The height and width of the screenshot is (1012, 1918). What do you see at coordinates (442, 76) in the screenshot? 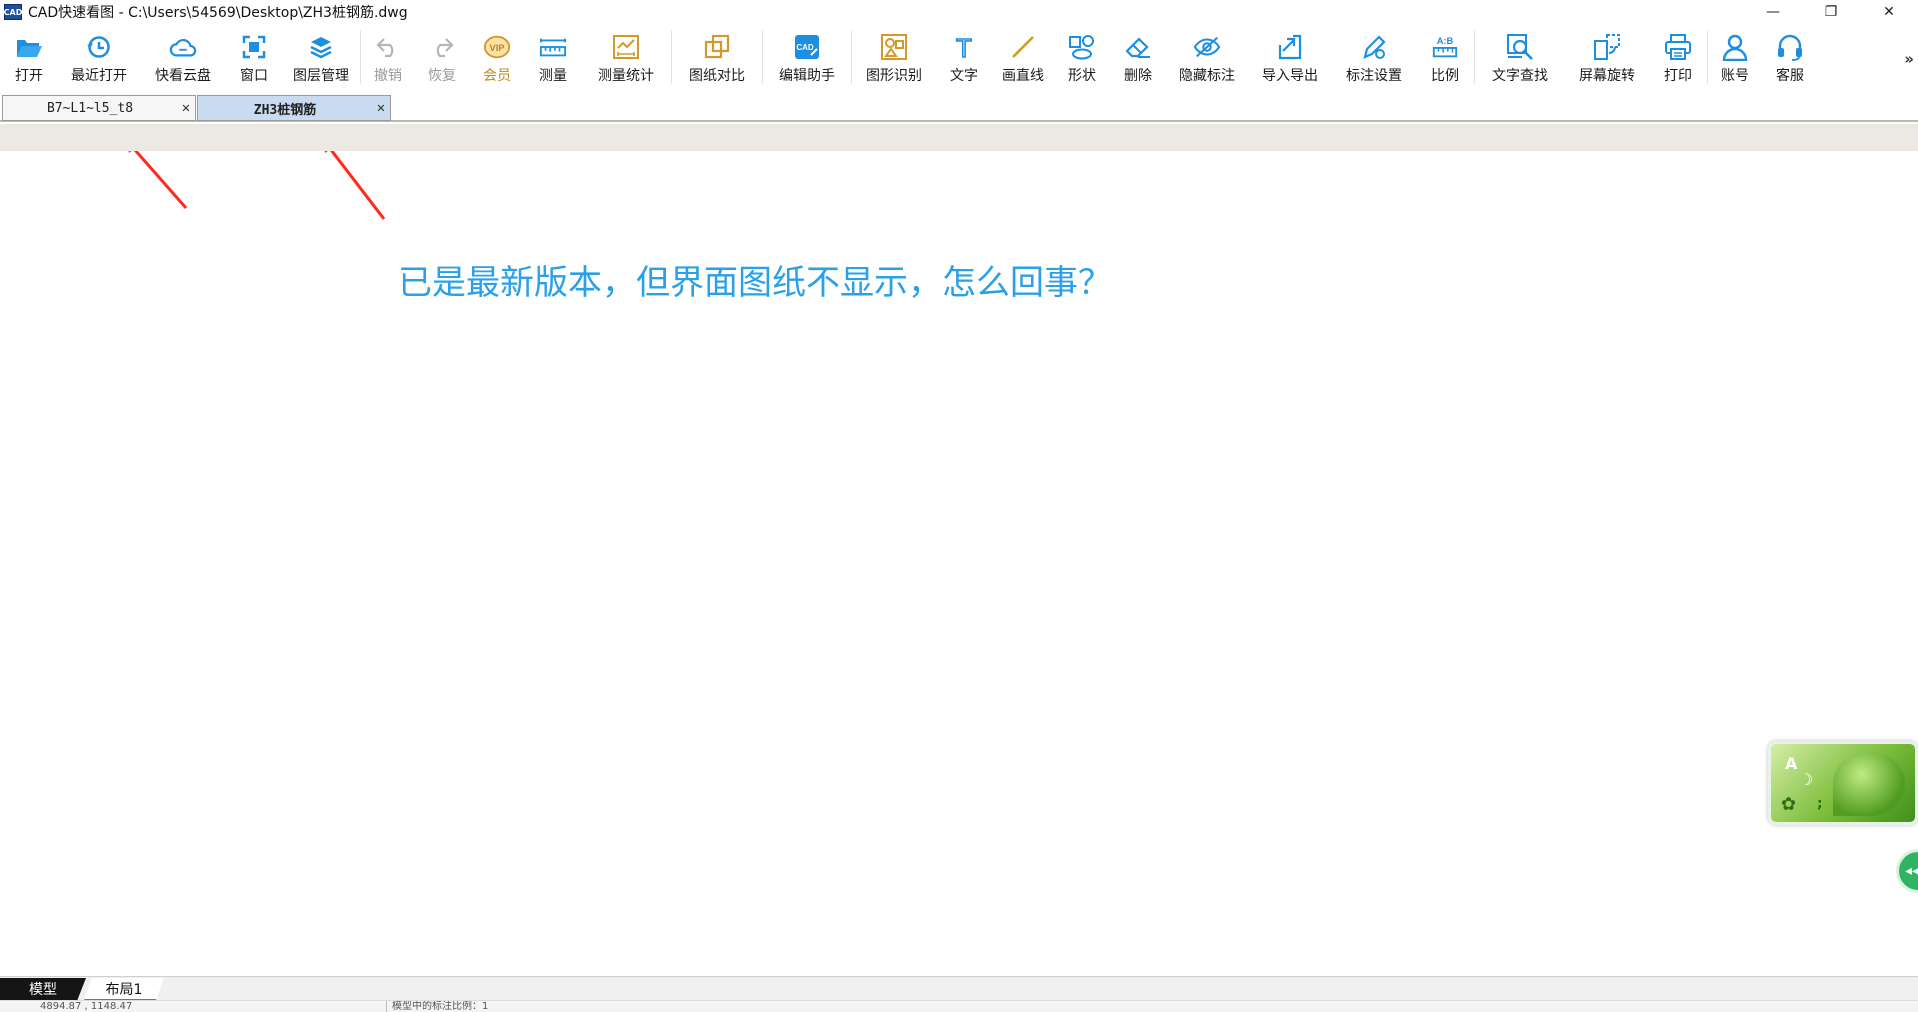
I see `redo-label: 恢复` at bounding box center [442, 76].